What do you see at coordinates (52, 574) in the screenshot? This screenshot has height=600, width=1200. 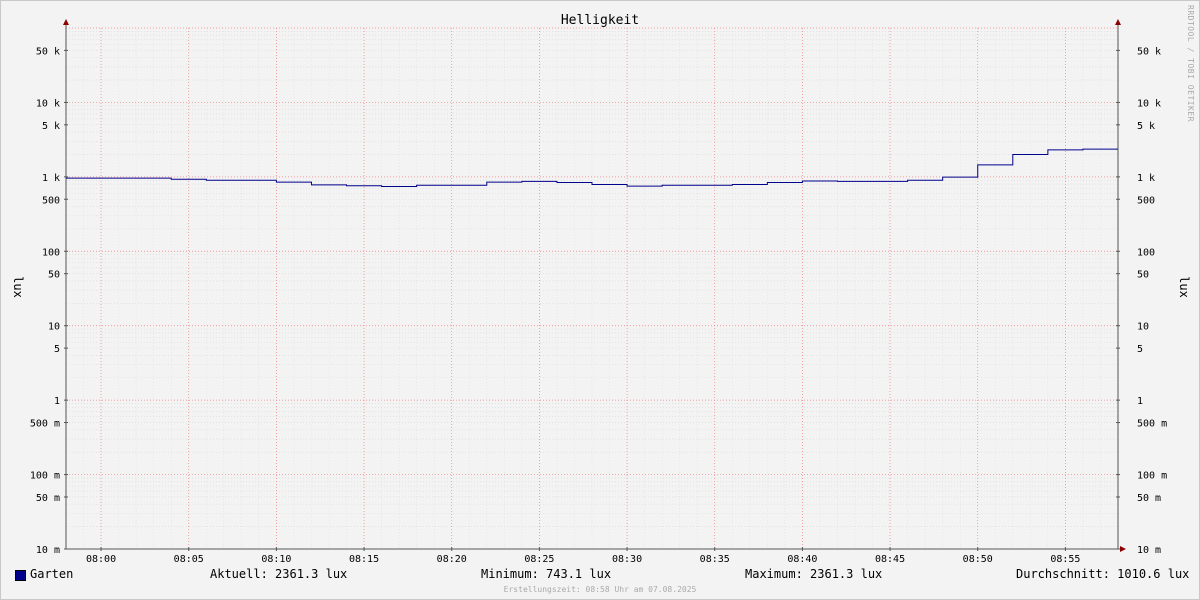 I see `legend-series-name: Garten` at bounding box center [52, 574].